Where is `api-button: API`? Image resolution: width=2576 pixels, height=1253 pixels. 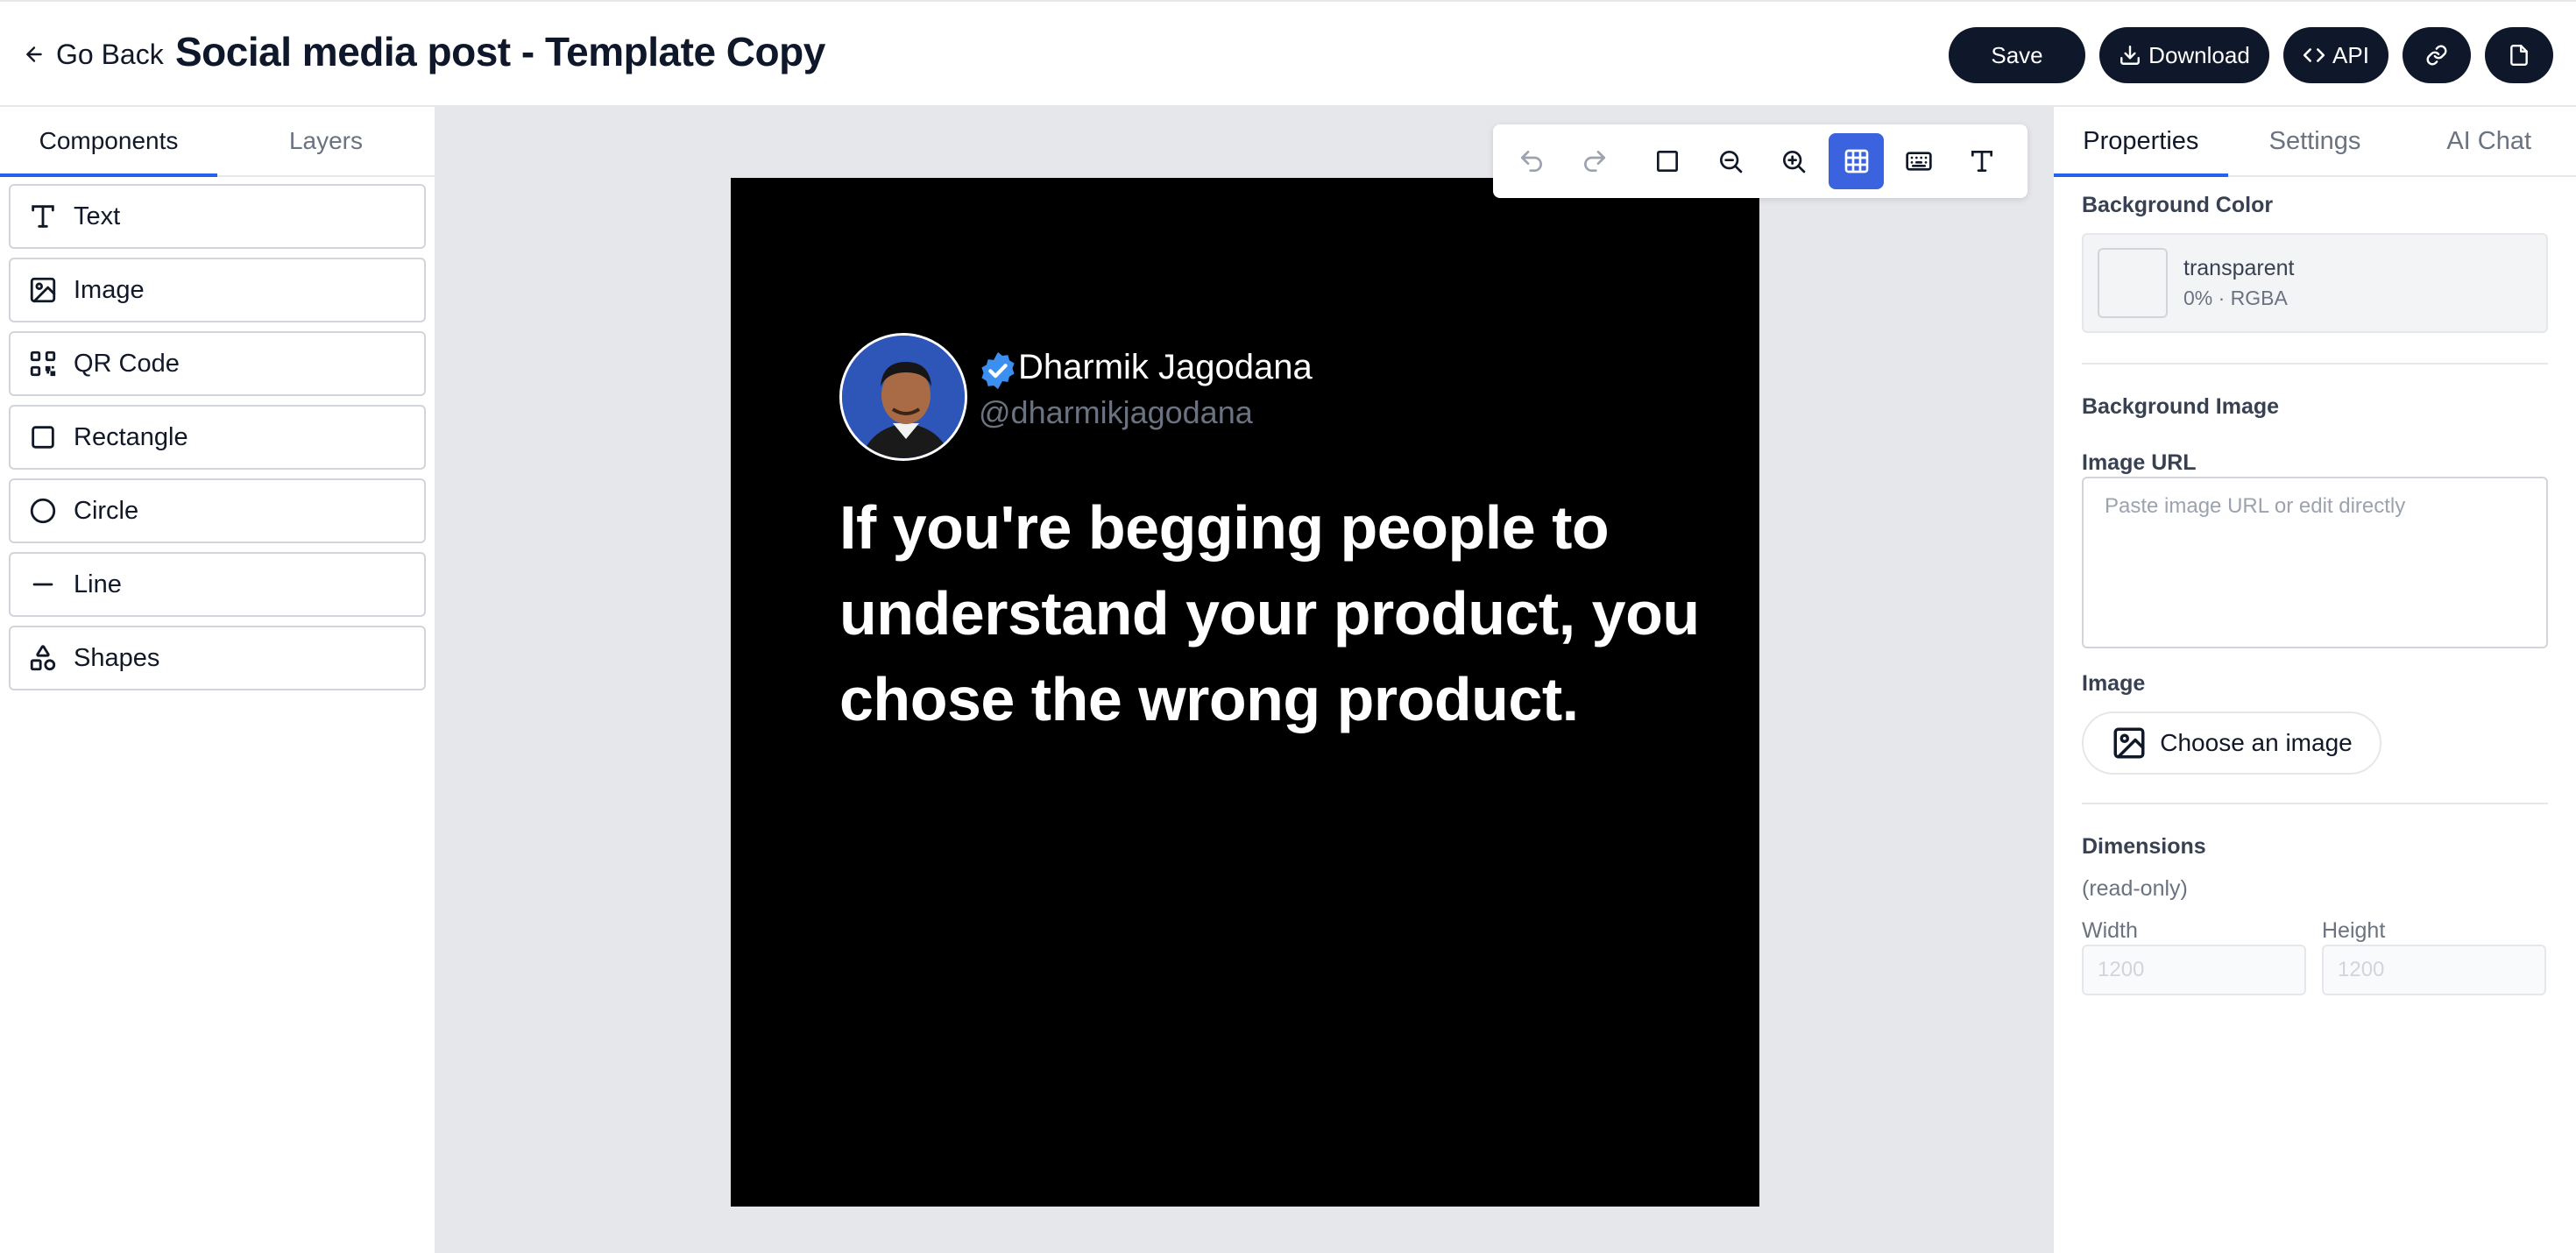
api-button: API is located at coordinates (2335, 55).